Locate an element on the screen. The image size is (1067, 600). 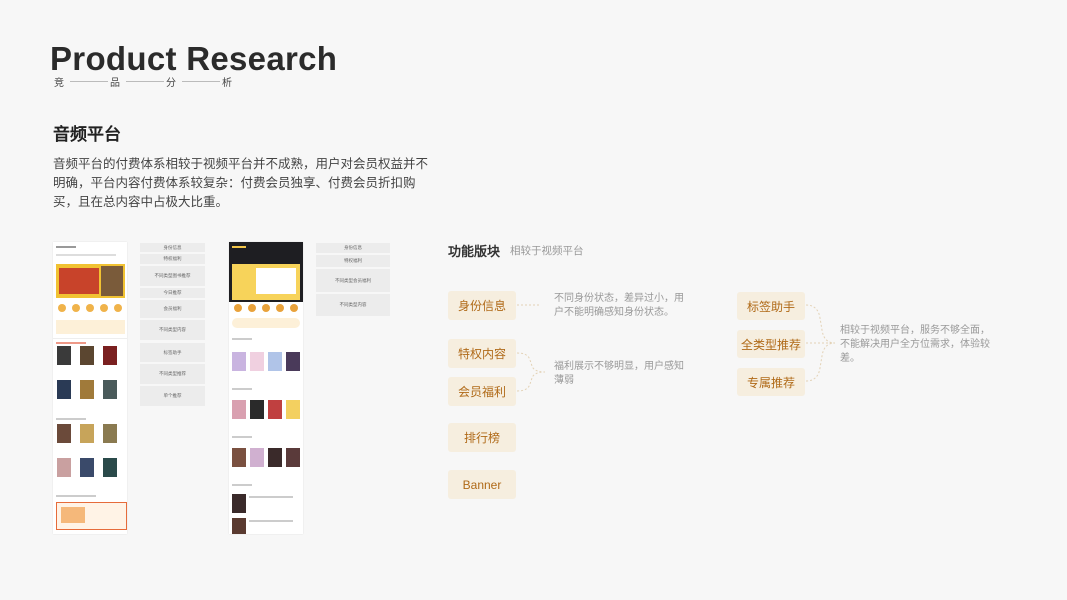
feature-tag-label-assistant: 标签助手 is located at coordinates (771, 306).